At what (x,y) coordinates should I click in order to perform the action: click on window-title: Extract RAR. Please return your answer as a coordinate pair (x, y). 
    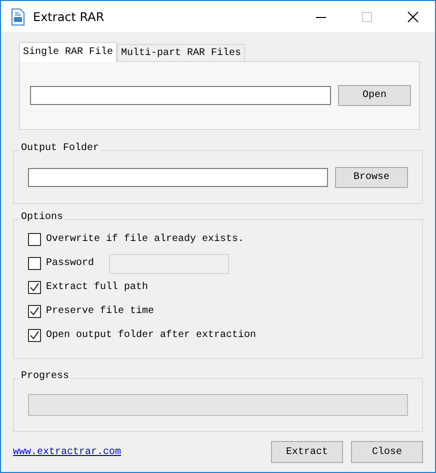
    Looking at the image, I should click on (68, 17).